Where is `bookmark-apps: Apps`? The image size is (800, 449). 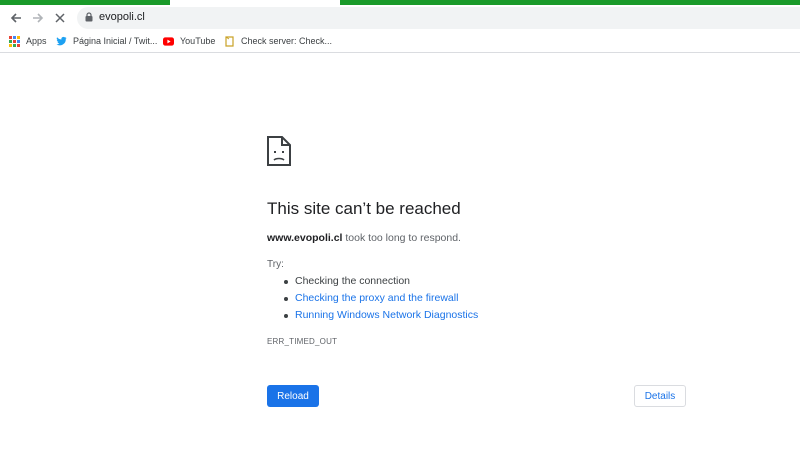 bookmark-apps: Apps is located at coordinates (28, 41).